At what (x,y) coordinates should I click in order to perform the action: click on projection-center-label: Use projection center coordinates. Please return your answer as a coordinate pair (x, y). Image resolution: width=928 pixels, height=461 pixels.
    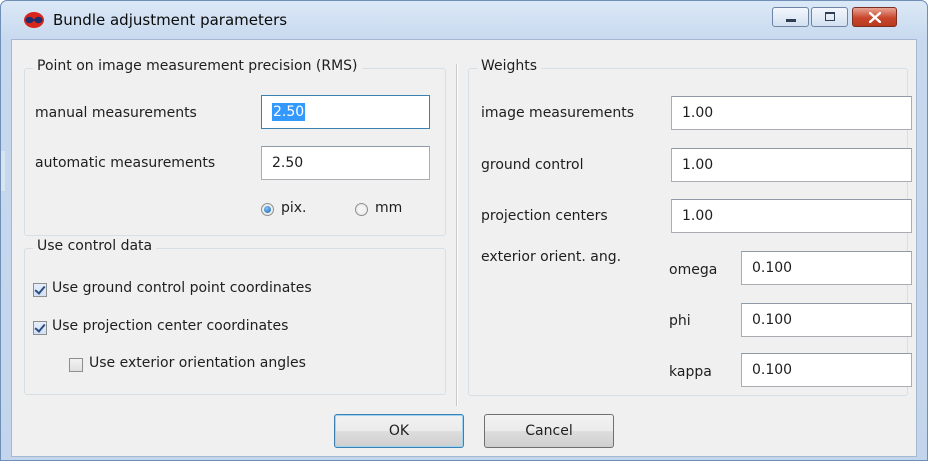
    Looking at the image, I should click on (170, 326).